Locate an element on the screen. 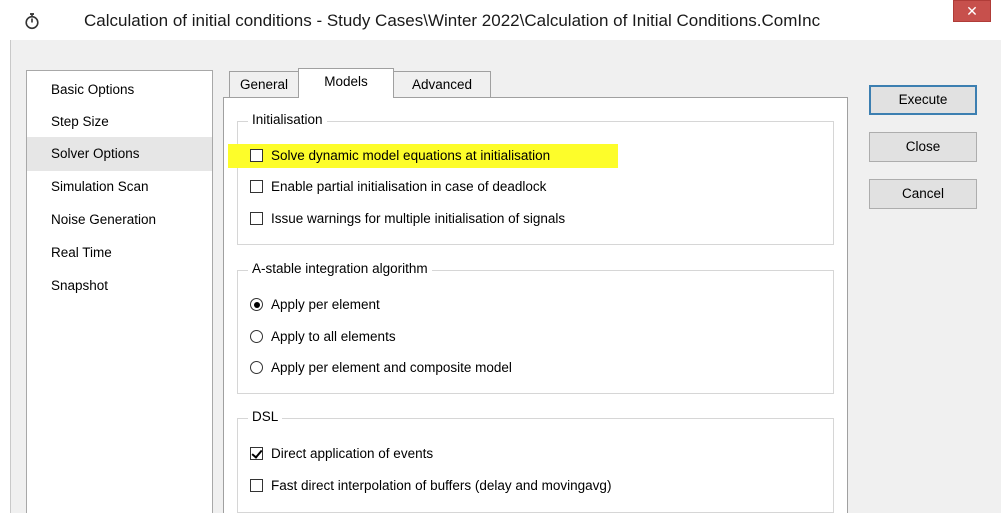 This screenshot has width=1001, height=513. tab-models: Models is located at coordinates (346, 83).